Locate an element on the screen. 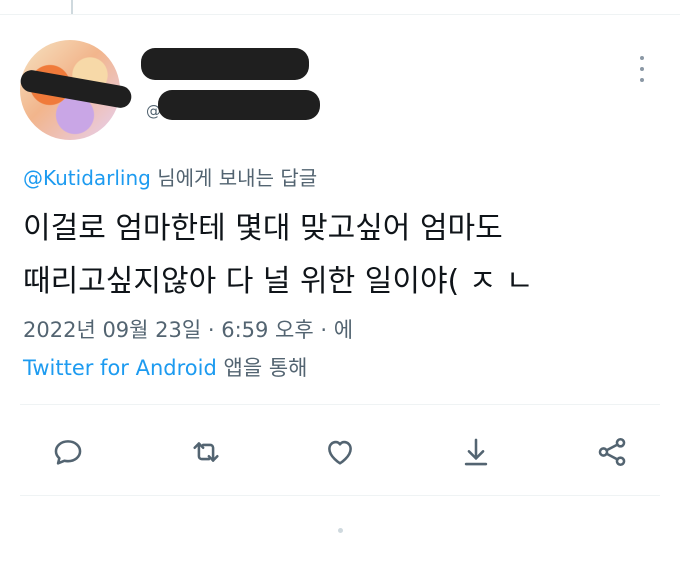 The image size is (680, 566). reply-button is located at coordinates (68, 452).